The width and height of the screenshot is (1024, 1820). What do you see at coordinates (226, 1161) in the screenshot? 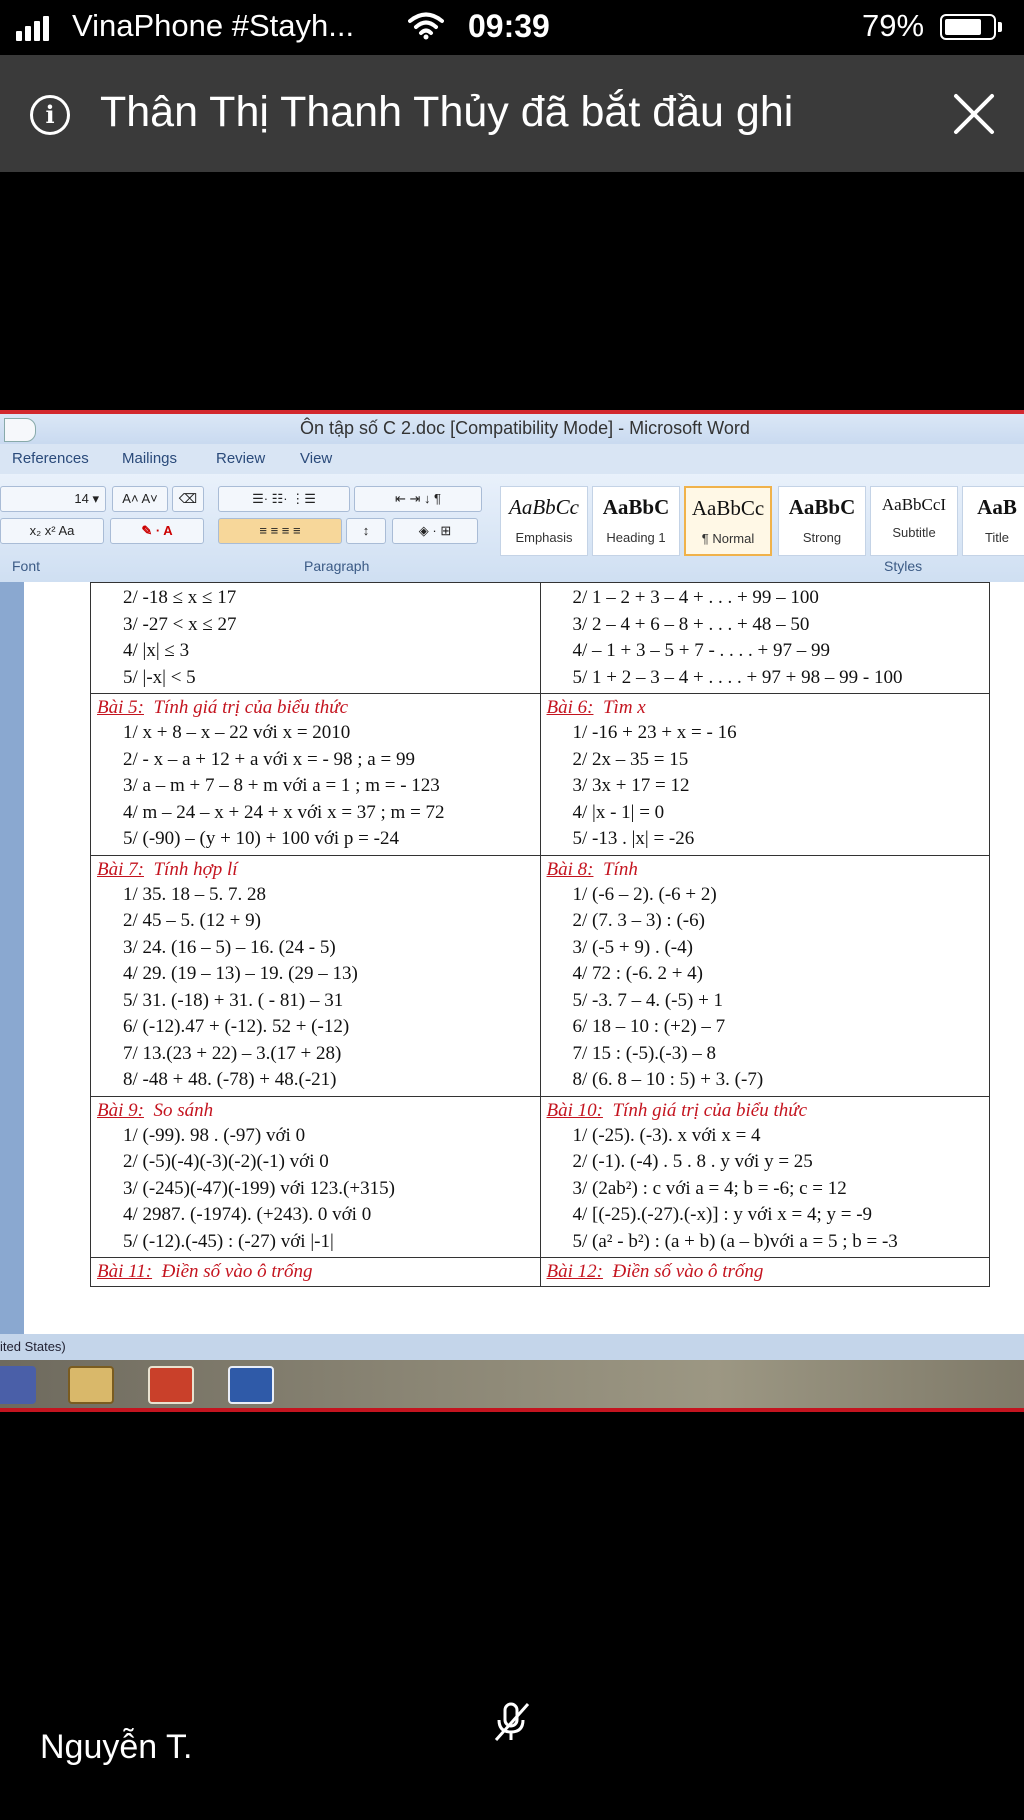
I see `exercise-line: 2/ (-5)(-4)(-3)(-2)(-1) với 0` at bounding box center [226, 1161].